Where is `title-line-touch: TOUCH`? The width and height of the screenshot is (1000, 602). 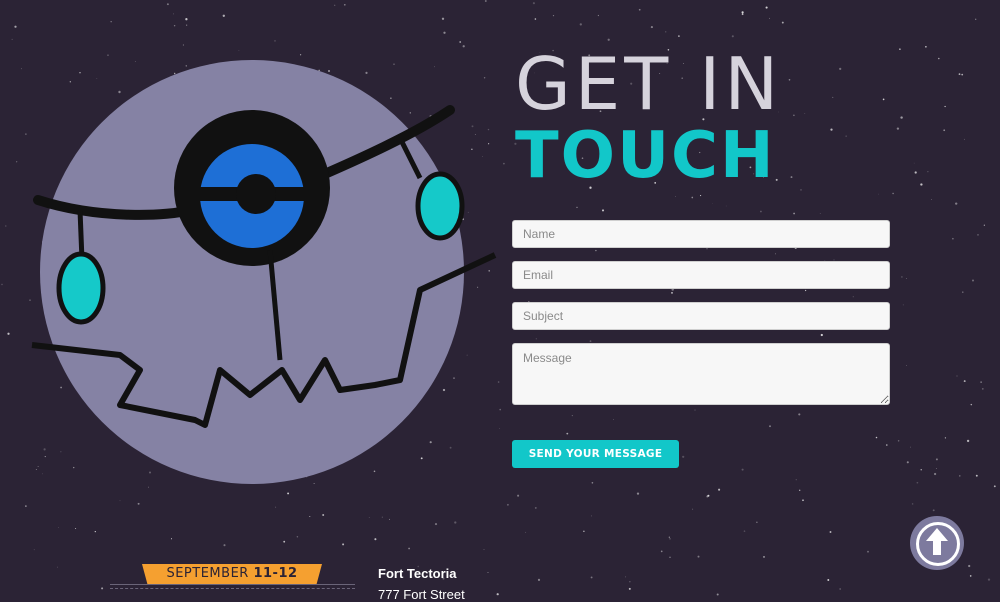
title-line-touch: TOUCH is located at coordinates (645, 156).